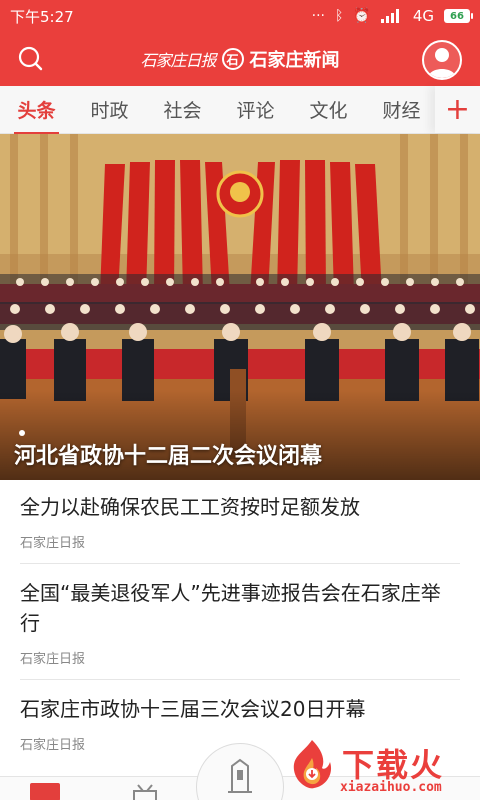 This screenshot has height=800, width=480. What do you see at coordinates (182, 109) in the screenshot?
I see `tab-society: 社会` at bounding box center [182, 109].